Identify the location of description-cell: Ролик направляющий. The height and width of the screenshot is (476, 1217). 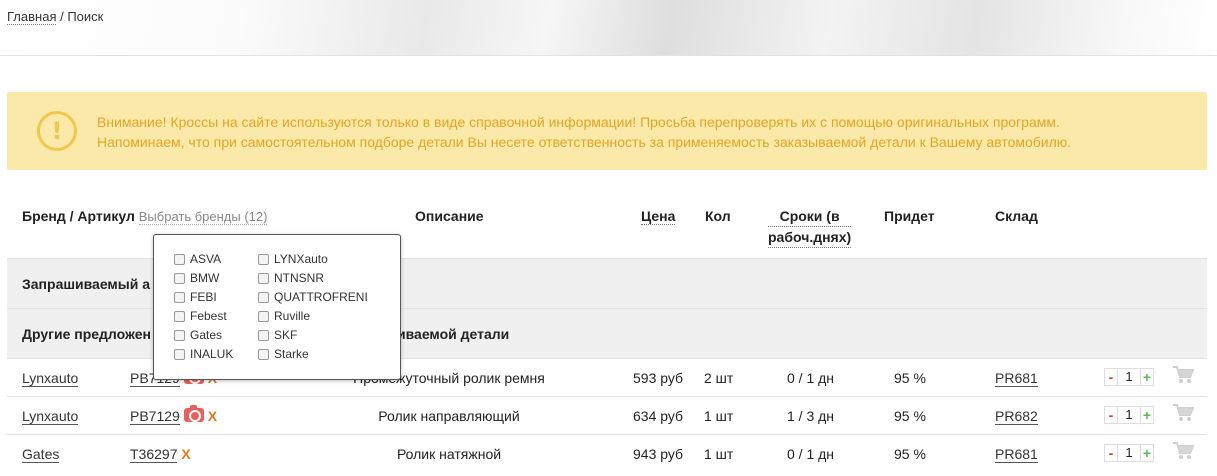
(449, 416).